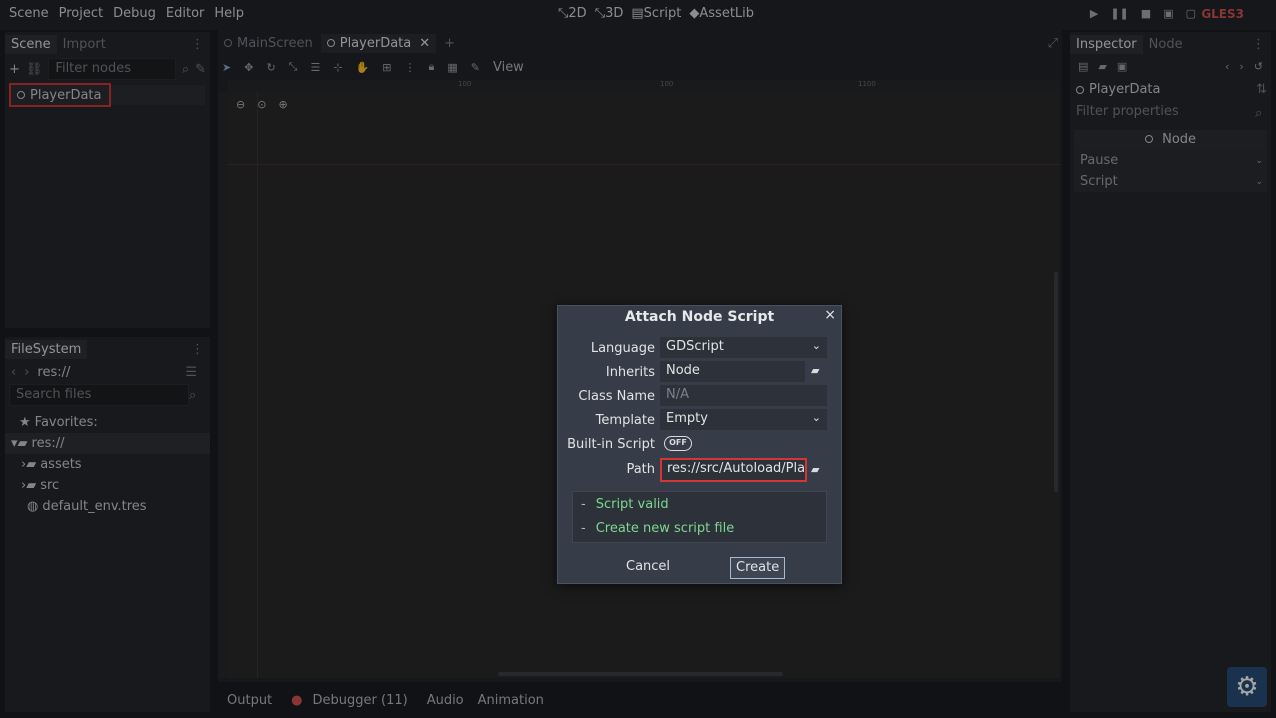 This screenshot has width=1276, height=718. I want to click on language-label: Language, so click(622, 348).